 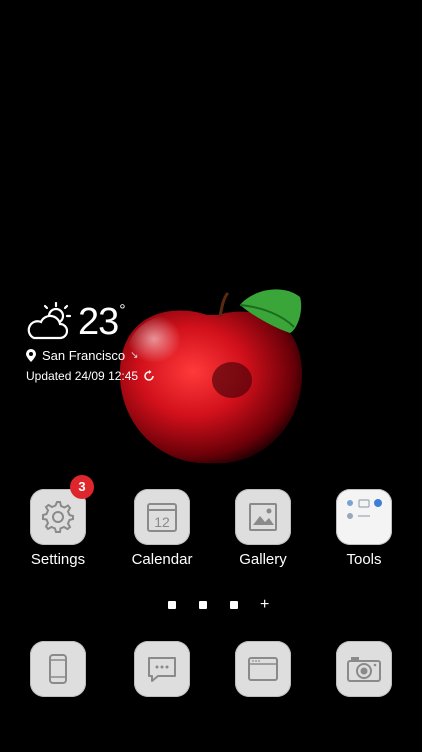 I want to click on app-gallery: Gallery, so click(x=263, y=528).